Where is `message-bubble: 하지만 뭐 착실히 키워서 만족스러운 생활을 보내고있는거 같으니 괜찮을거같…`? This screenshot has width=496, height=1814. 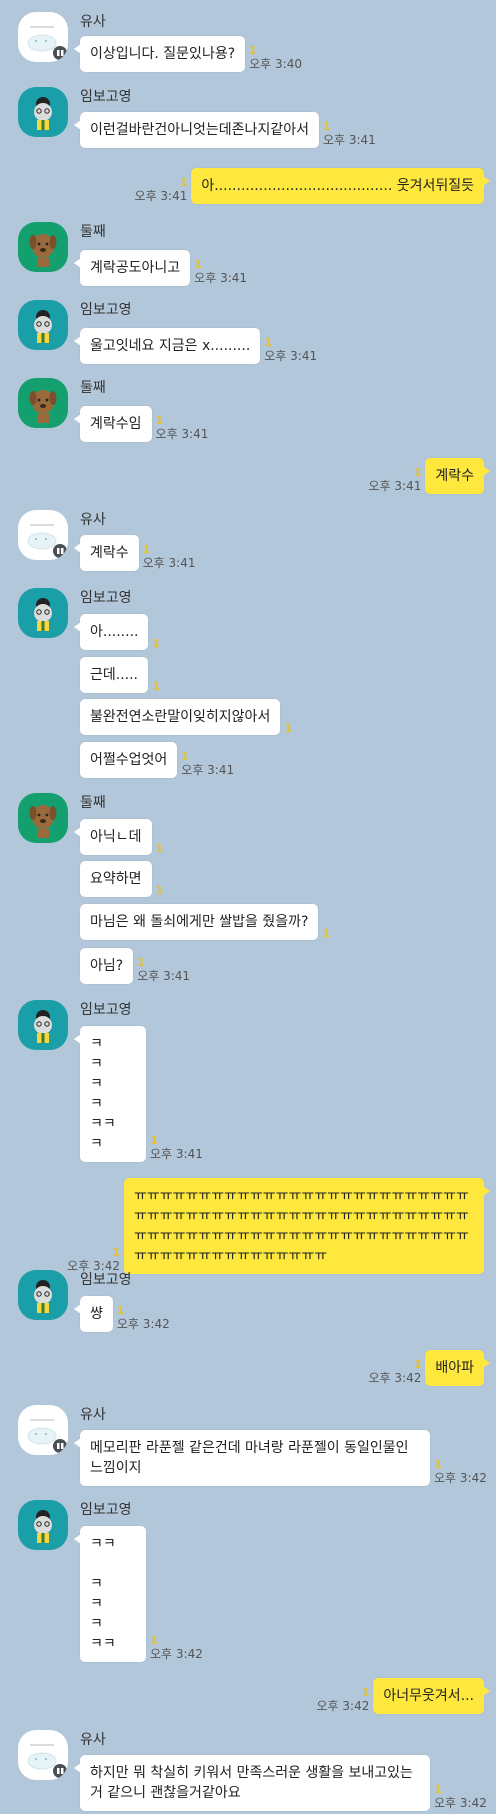 message-bubble: 하지만 뭐 착실히 키워서 만족스러운 생활을 보내고있는거 같으니 괜찮을거같… is located at coordinates (252, 1783).